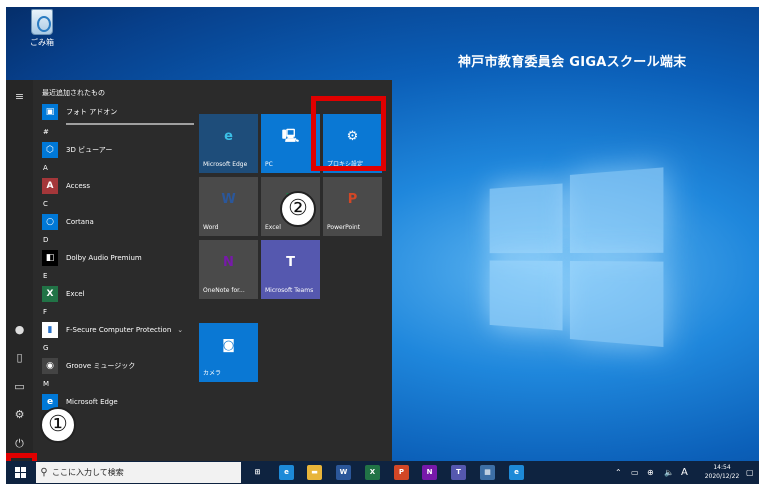 This screenshot has height=484, width=765. I want to click on word-icon: W, so click(228, 199).